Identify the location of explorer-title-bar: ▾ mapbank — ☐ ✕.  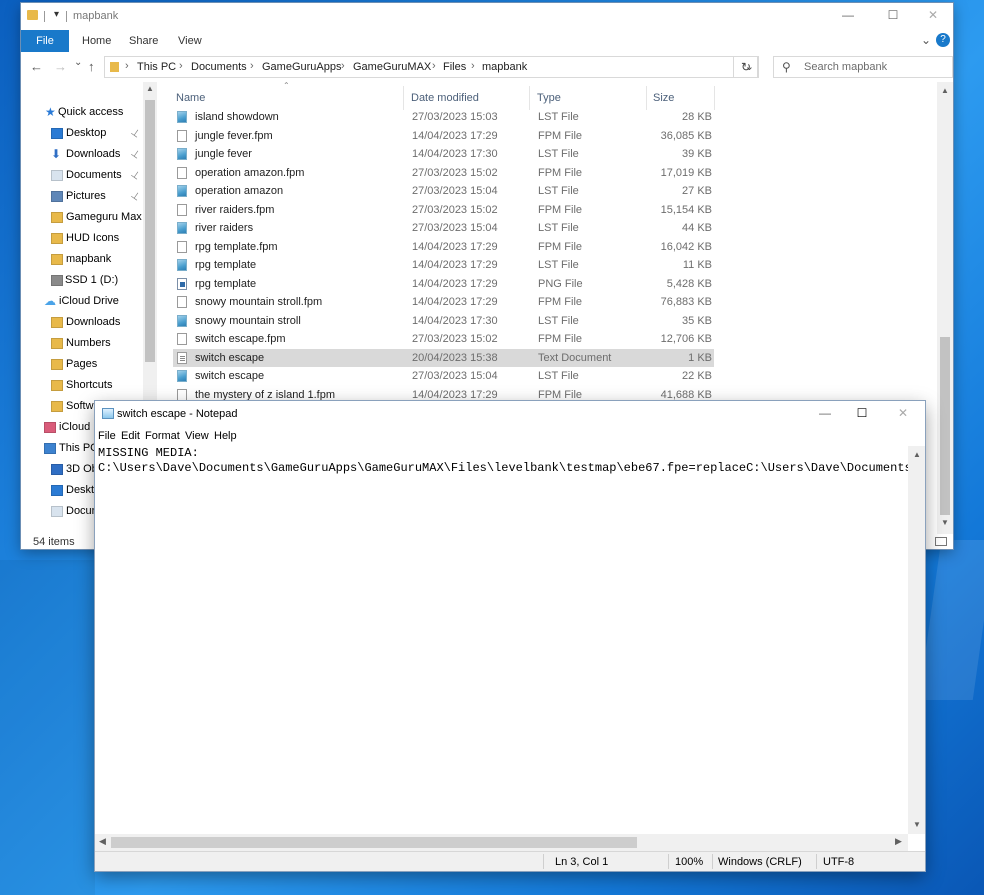
(487, 16).